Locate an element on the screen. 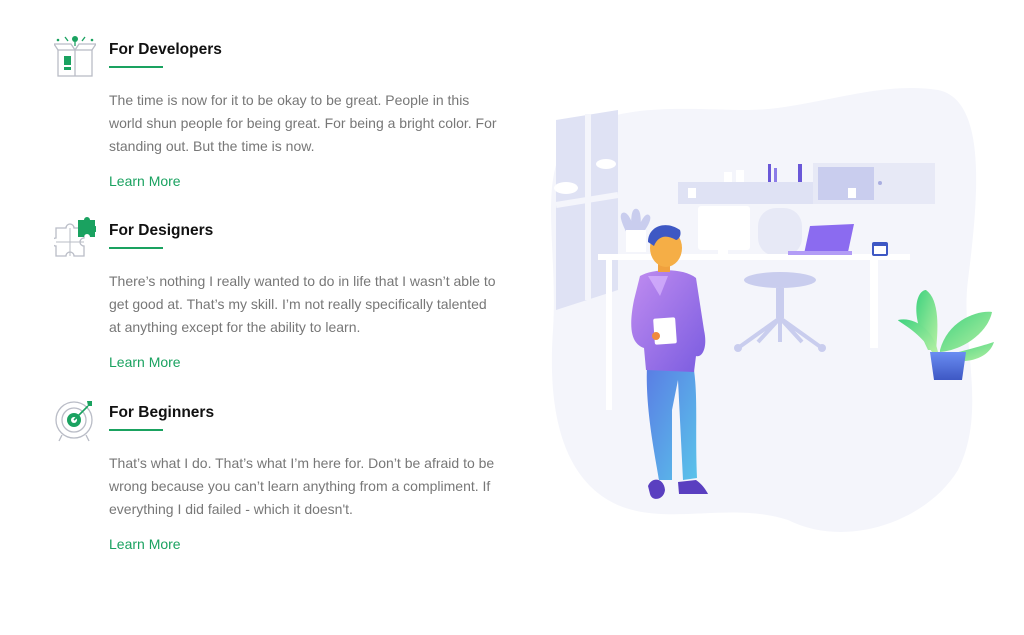 The width and height of the screenshot is (1024, 635). learn-more-link-designers: Learn More is located at coordinates (145, 362).